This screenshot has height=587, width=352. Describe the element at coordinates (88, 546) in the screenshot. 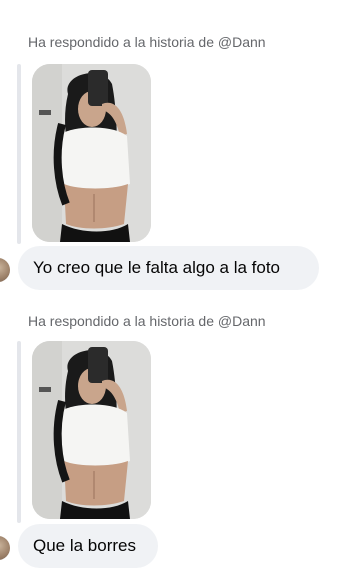

I see `message-bubble: Que la borres` at that location.